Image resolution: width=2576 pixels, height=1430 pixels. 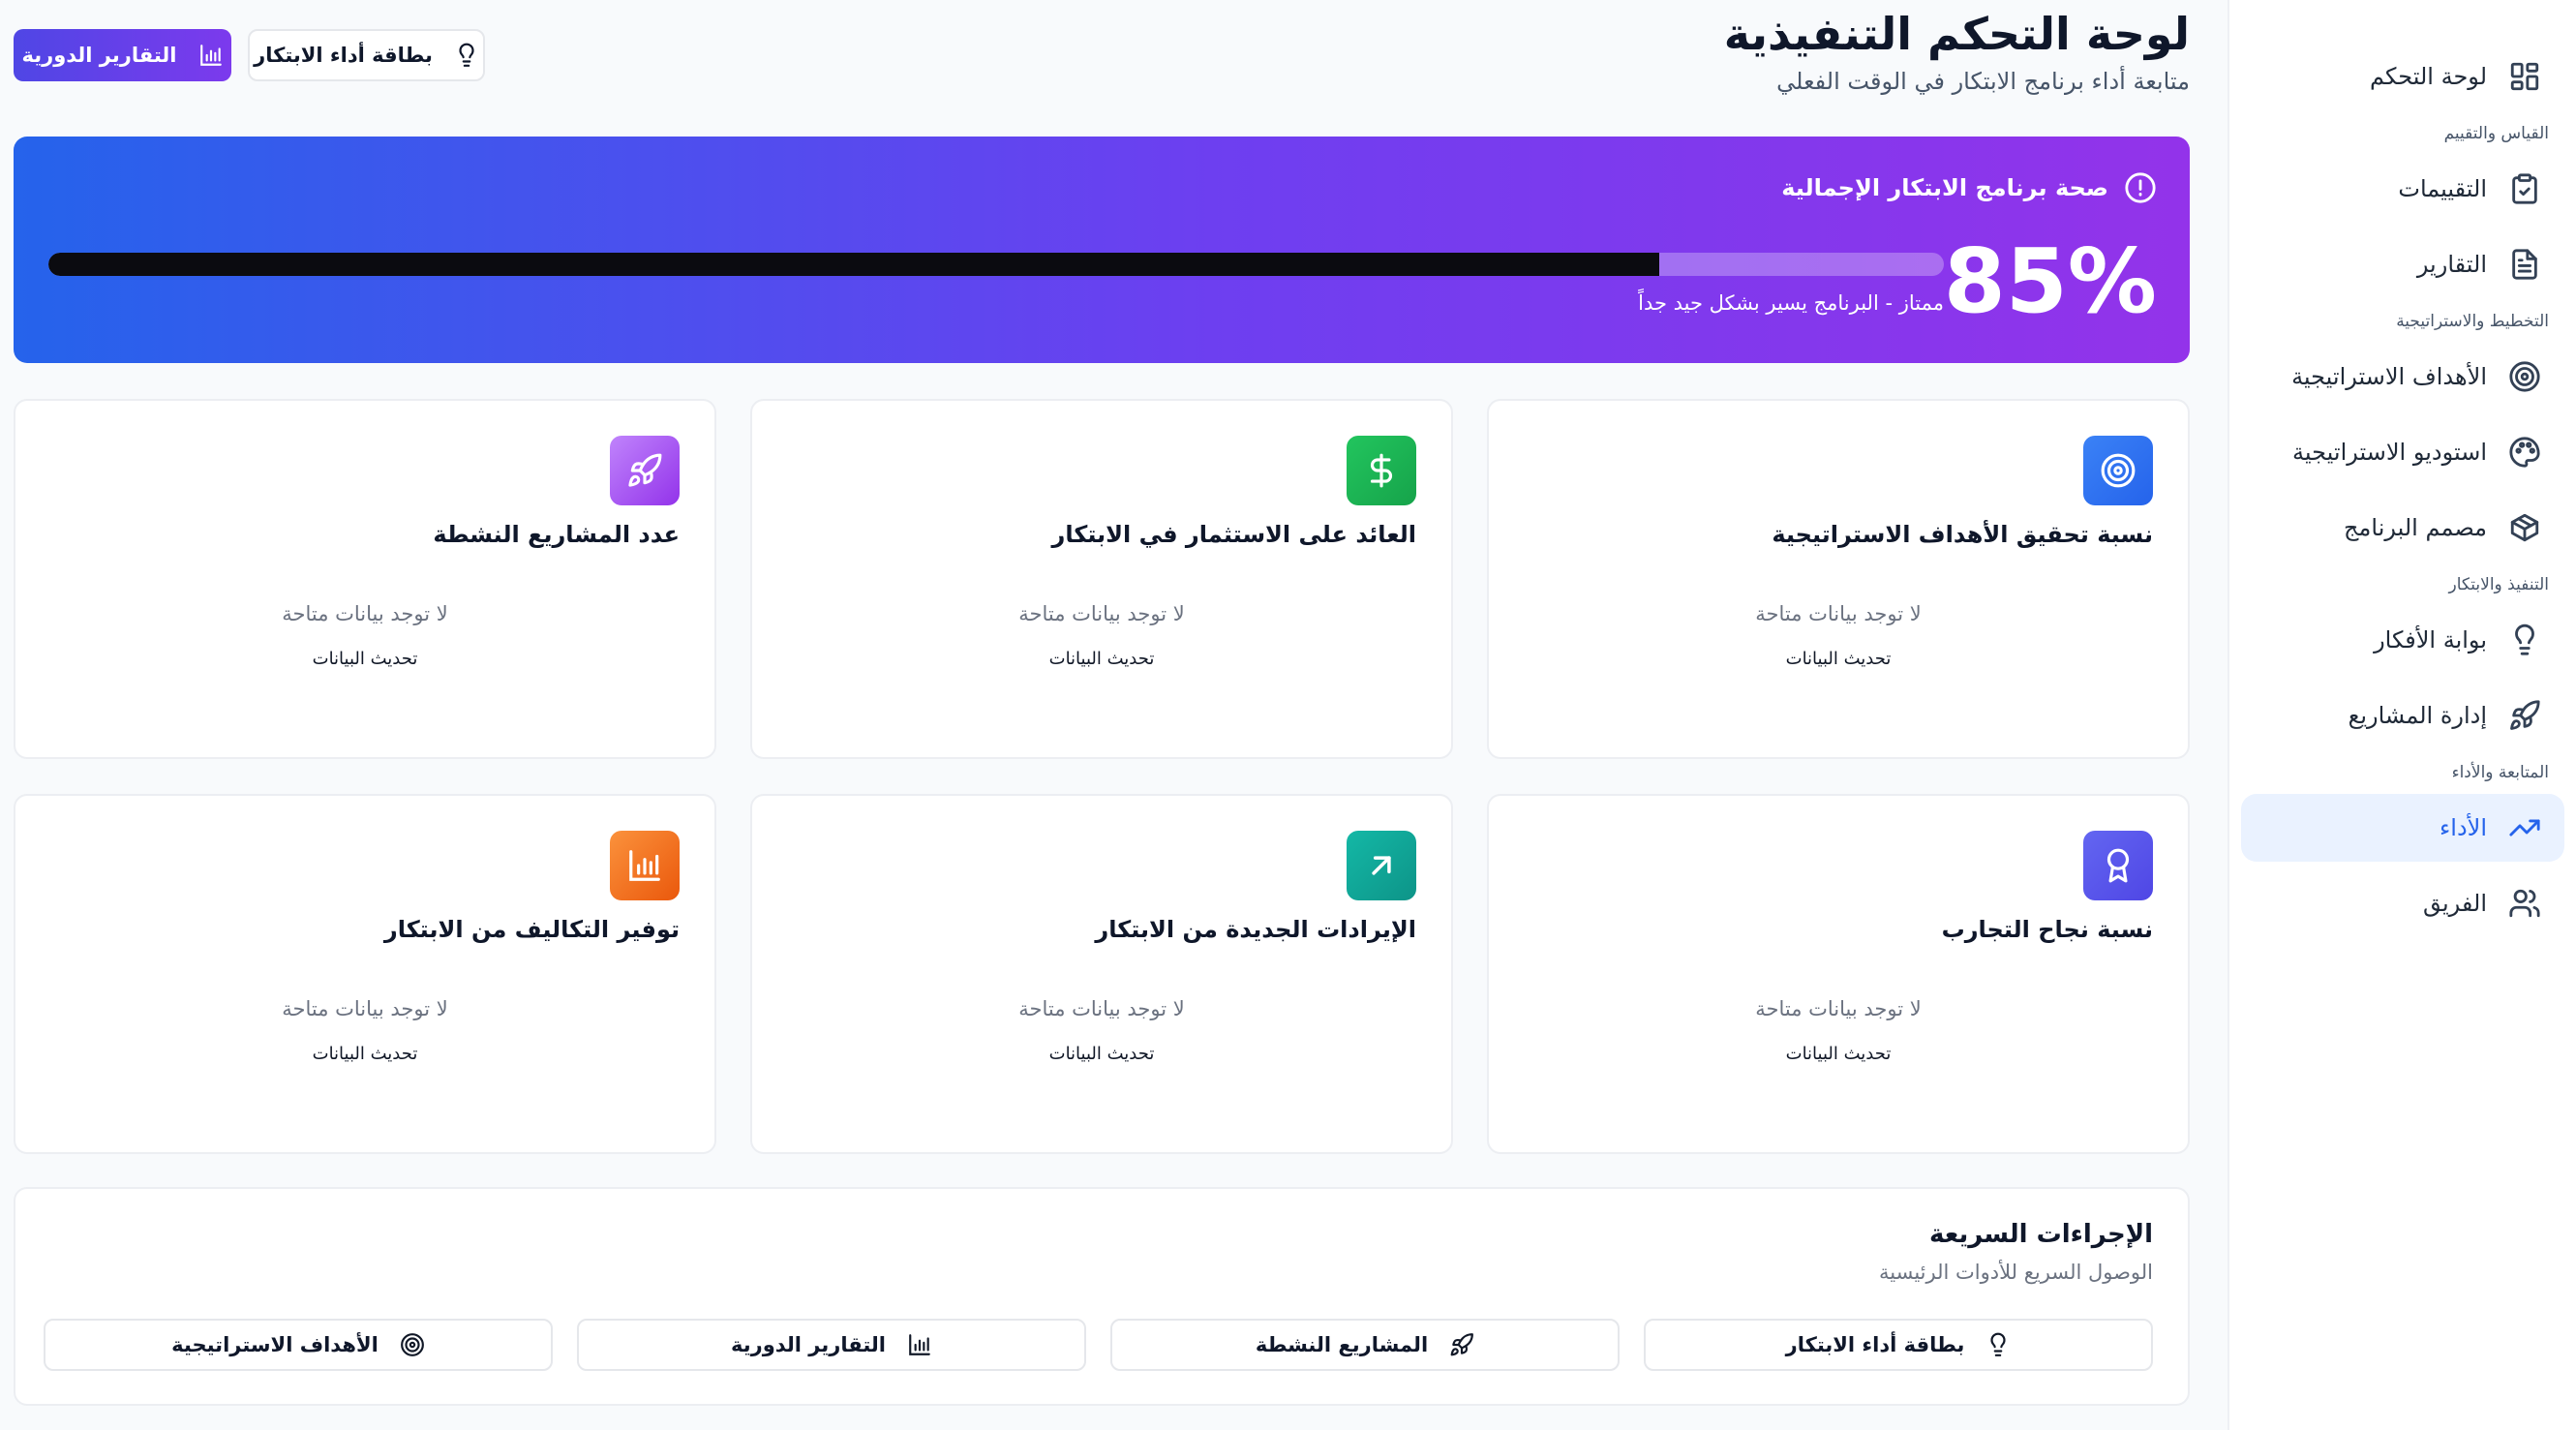 I want to click on sidebar-item-evaluations: التقييمات, so click(x=2403, y=189).